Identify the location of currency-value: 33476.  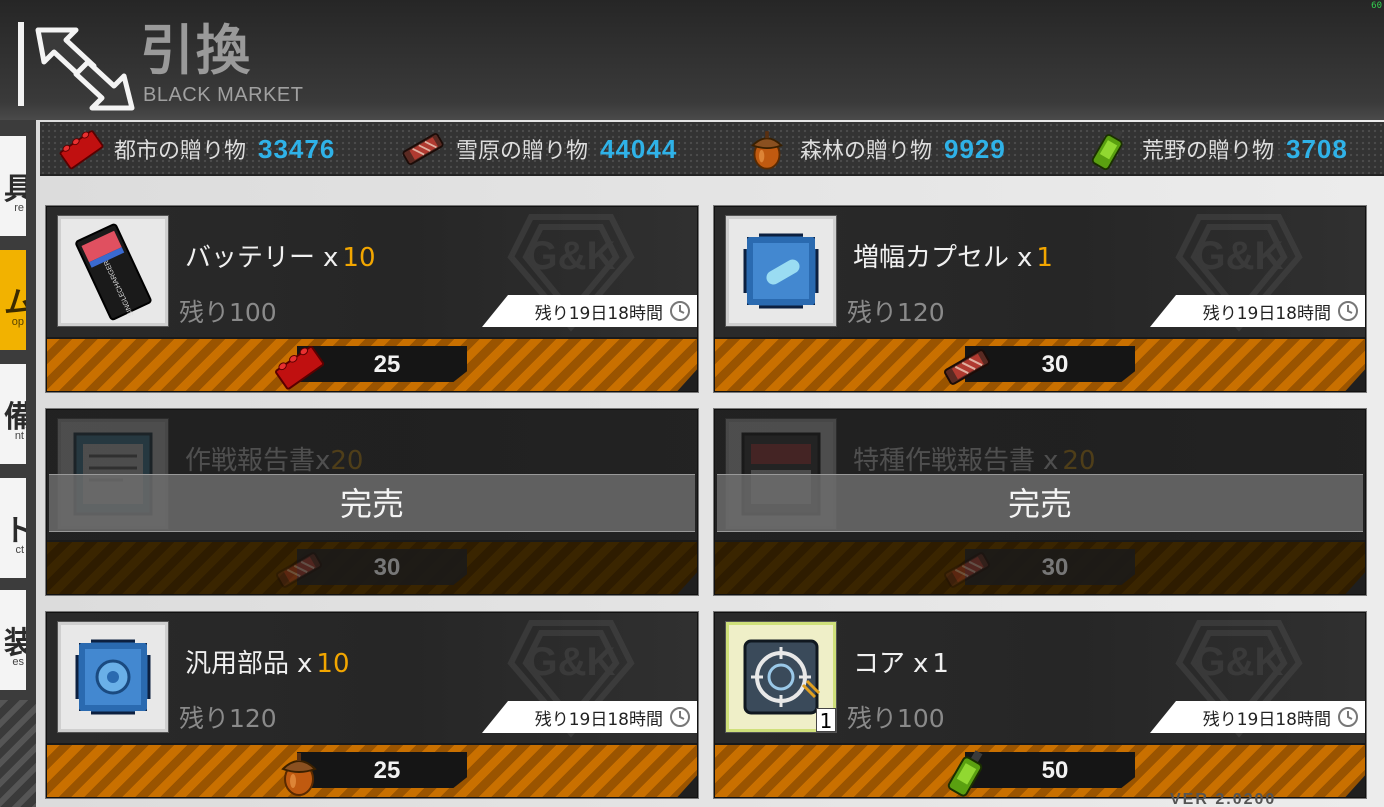
(297, 148).